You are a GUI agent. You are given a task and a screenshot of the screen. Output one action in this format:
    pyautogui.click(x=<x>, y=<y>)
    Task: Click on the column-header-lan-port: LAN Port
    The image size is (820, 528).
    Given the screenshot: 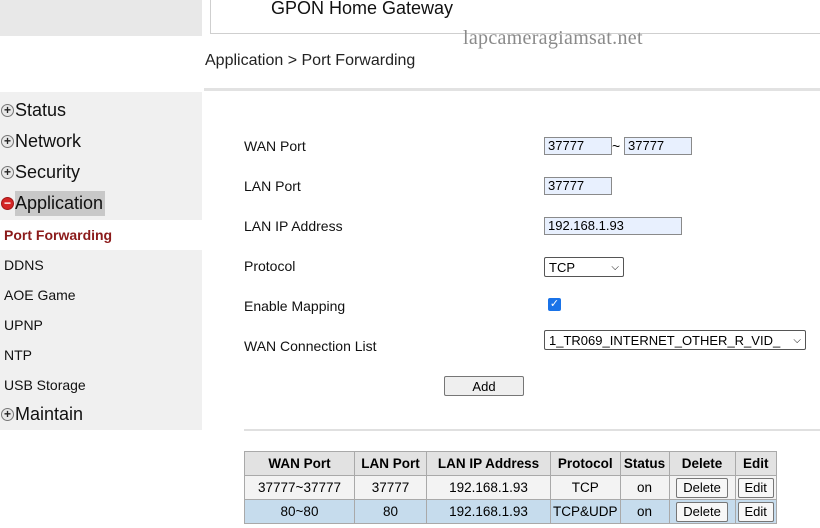 What is the action you would take?
    pyautogui.click(x=390, y=463)
    